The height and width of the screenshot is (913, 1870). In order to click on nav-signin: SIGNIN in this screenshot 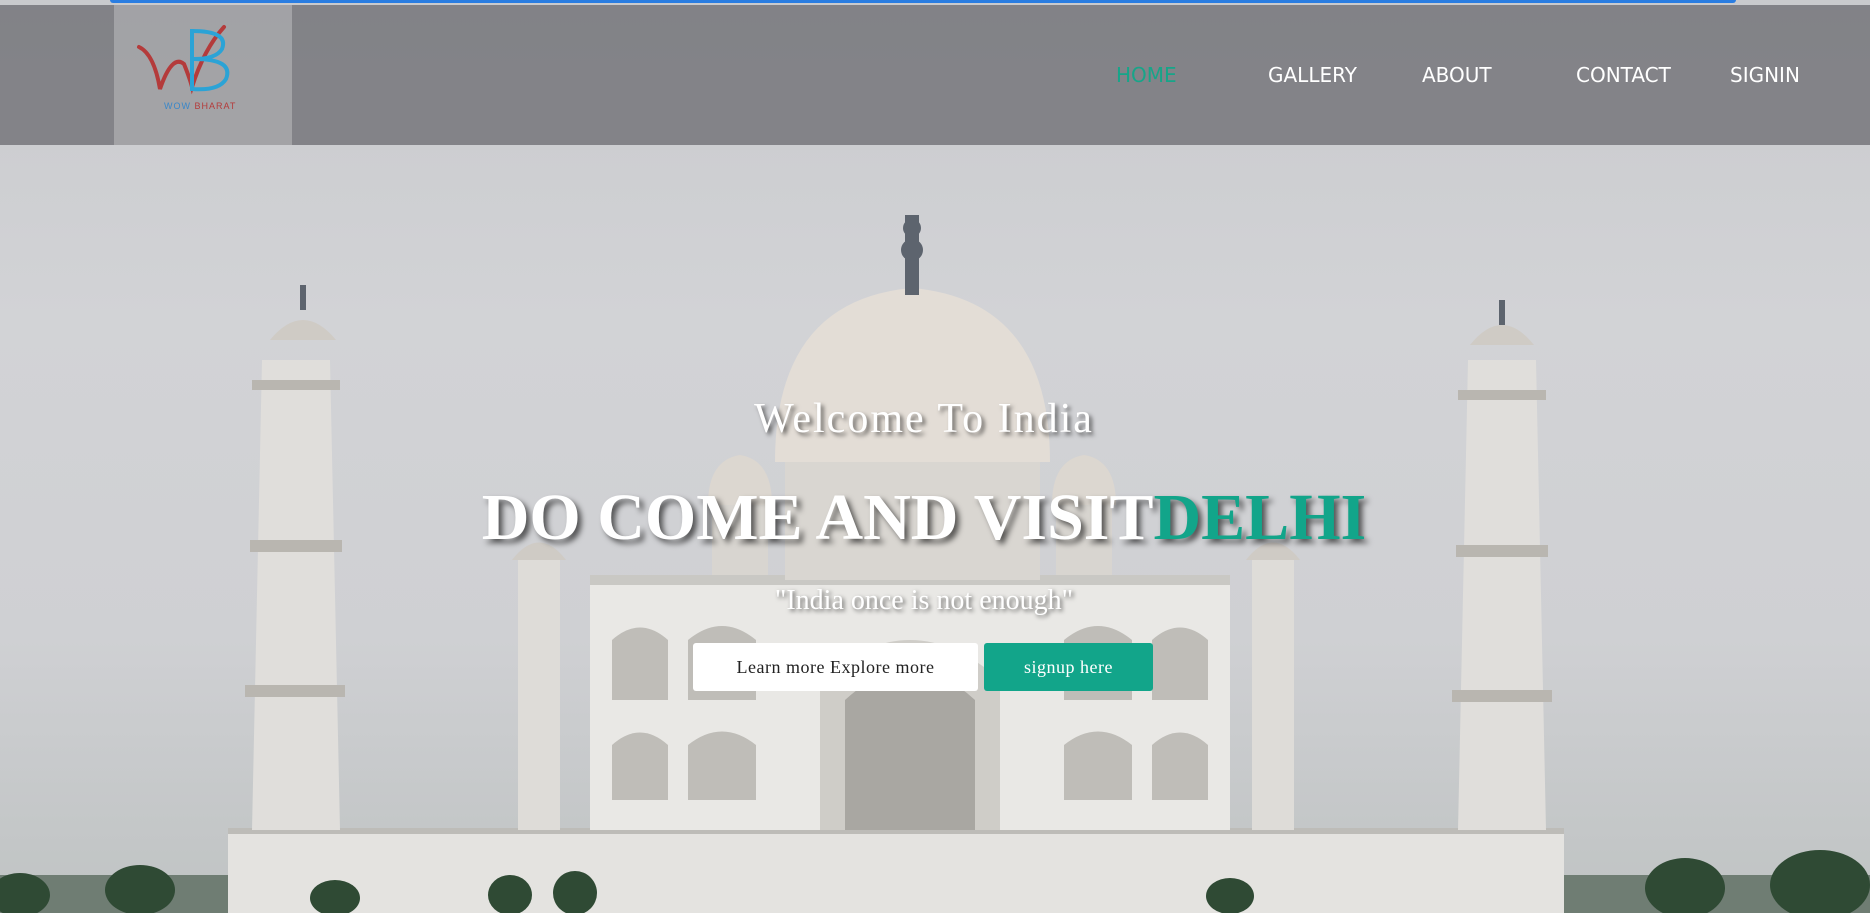, I will do `click(1765, 75)`.